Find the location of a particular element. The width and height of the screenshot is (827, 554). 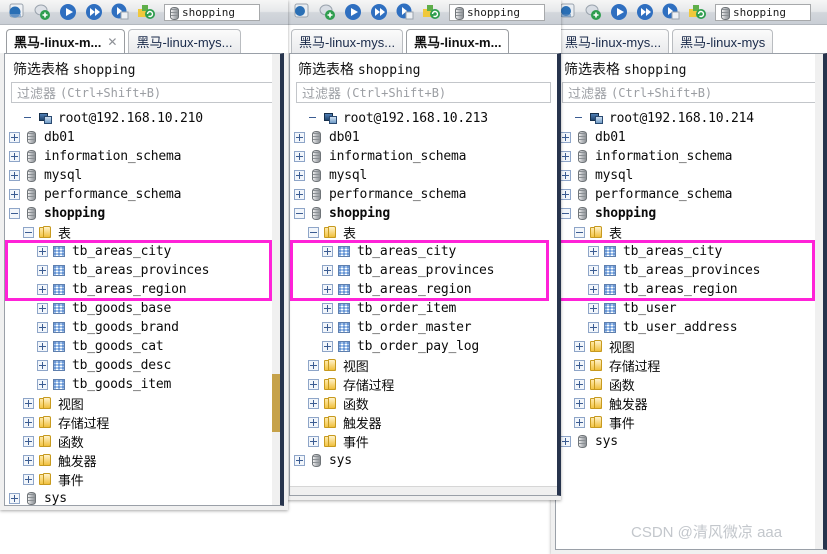

tab-linux-mys-b: 黑马-linux-mys is located at coordinates (723, 41).